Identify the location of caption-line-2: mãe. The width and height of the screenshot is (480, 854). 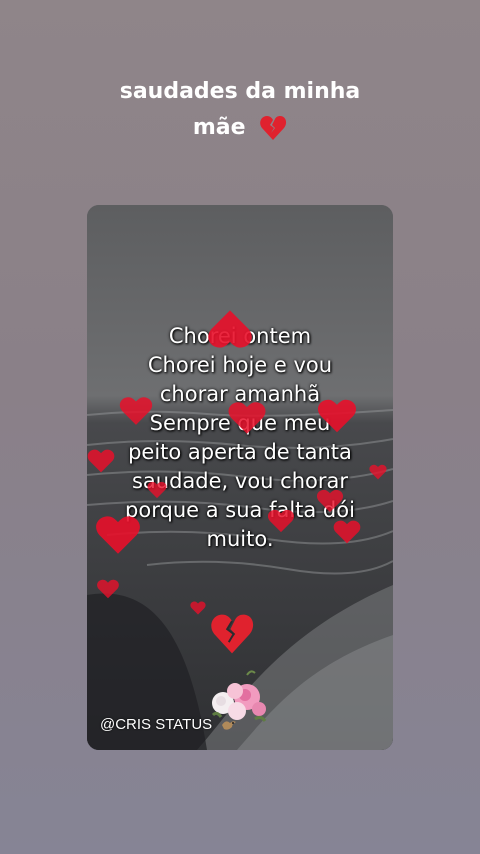
(240, 128).